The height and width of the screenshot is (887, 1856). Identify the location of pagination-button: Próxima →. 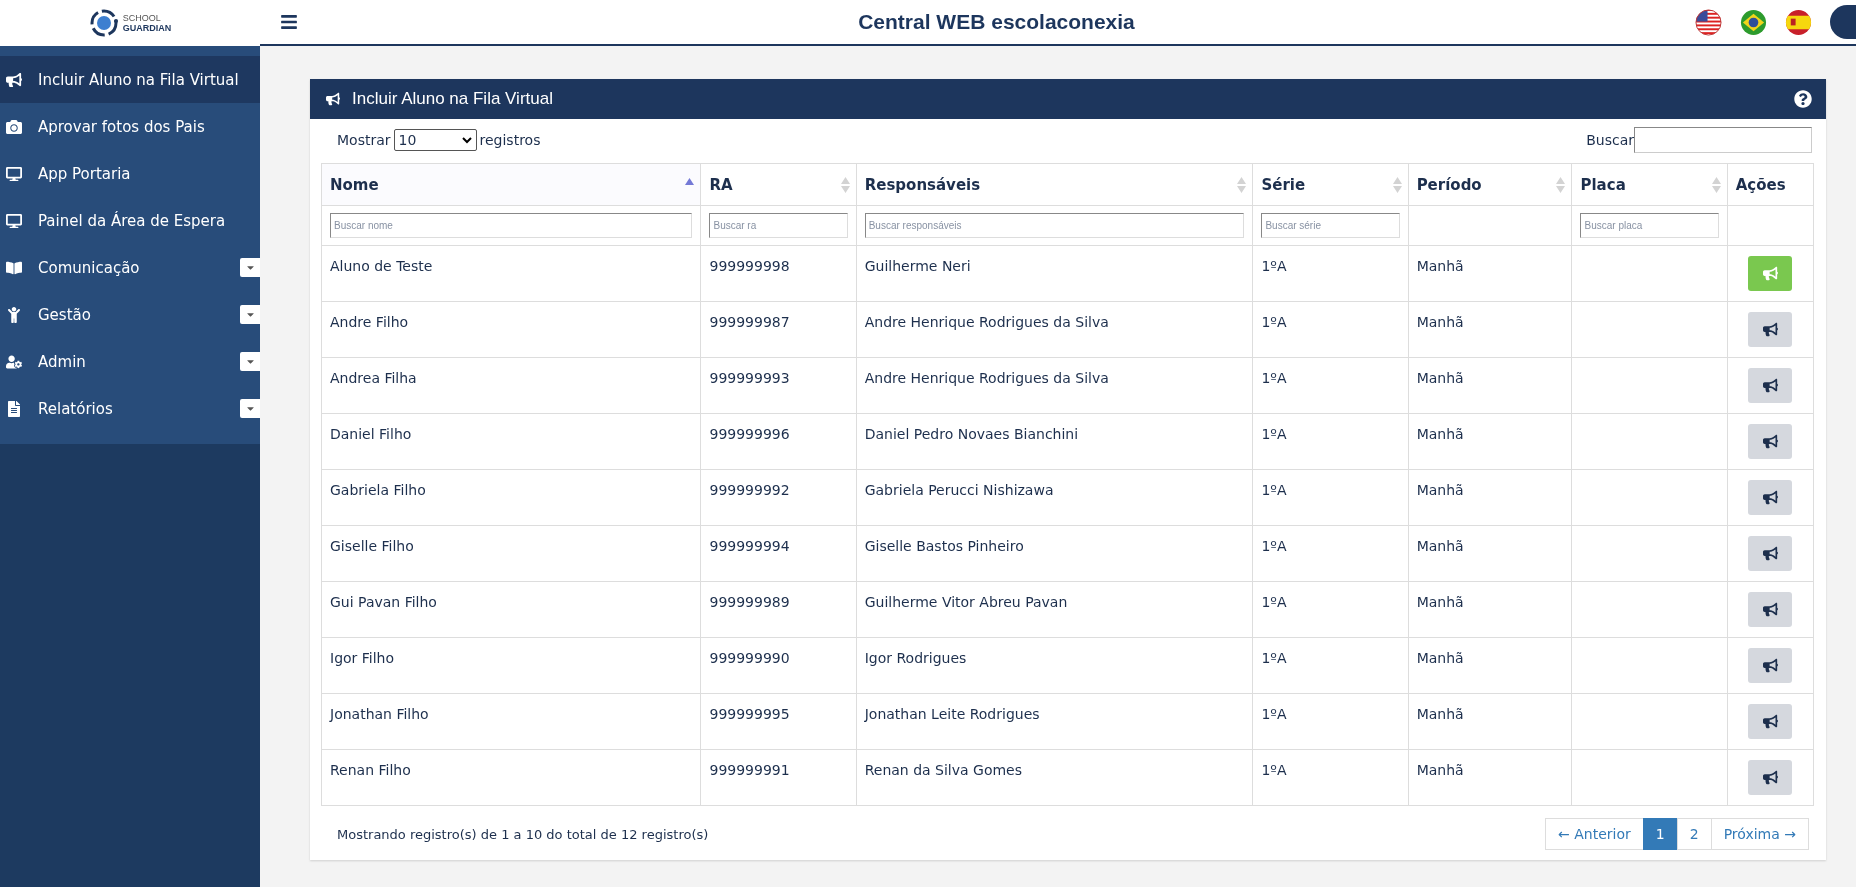
(1759, 834).